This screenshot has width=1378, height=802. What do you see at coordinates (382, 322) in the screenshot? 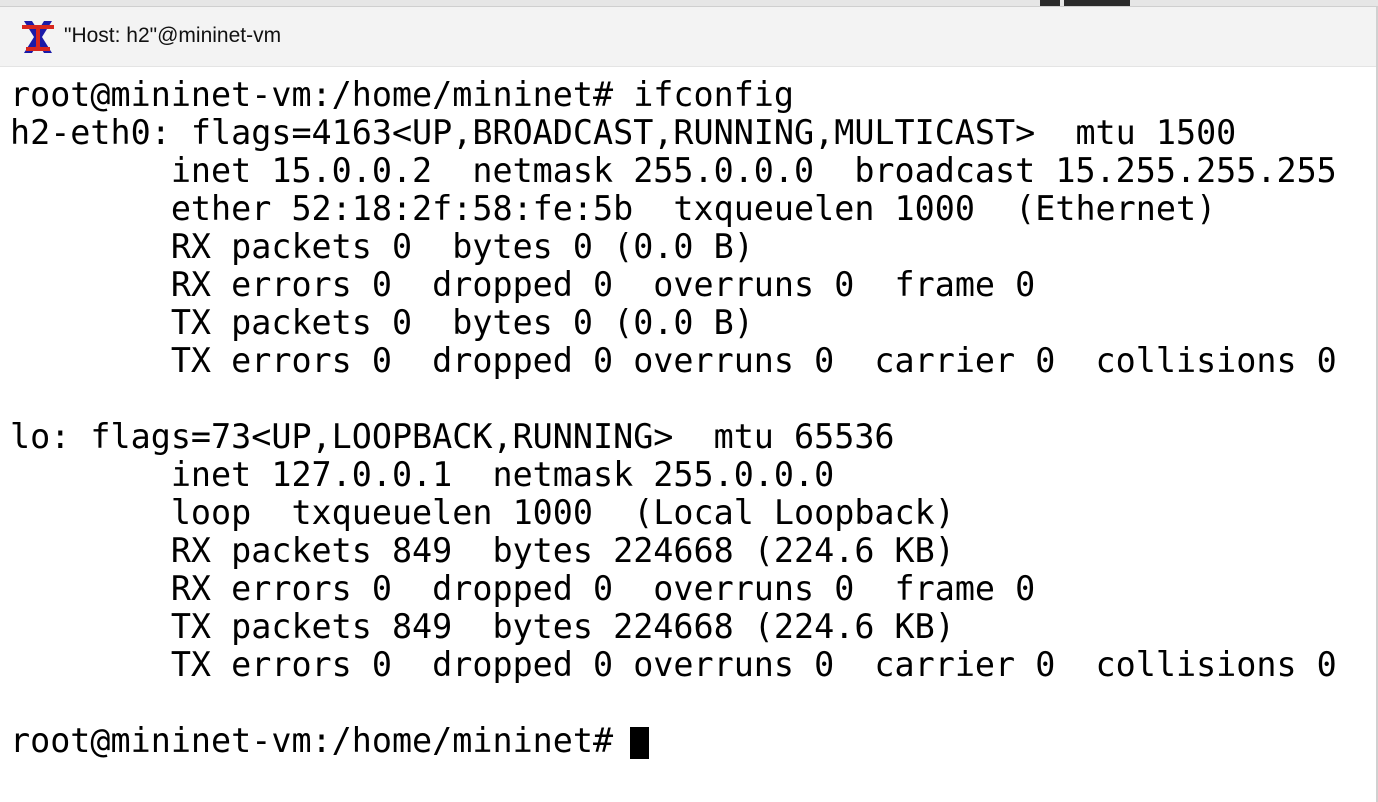
I see `terminal-line: TX packets 0 bytes 0 (0.0 B)` at bounding box center [382, 322].